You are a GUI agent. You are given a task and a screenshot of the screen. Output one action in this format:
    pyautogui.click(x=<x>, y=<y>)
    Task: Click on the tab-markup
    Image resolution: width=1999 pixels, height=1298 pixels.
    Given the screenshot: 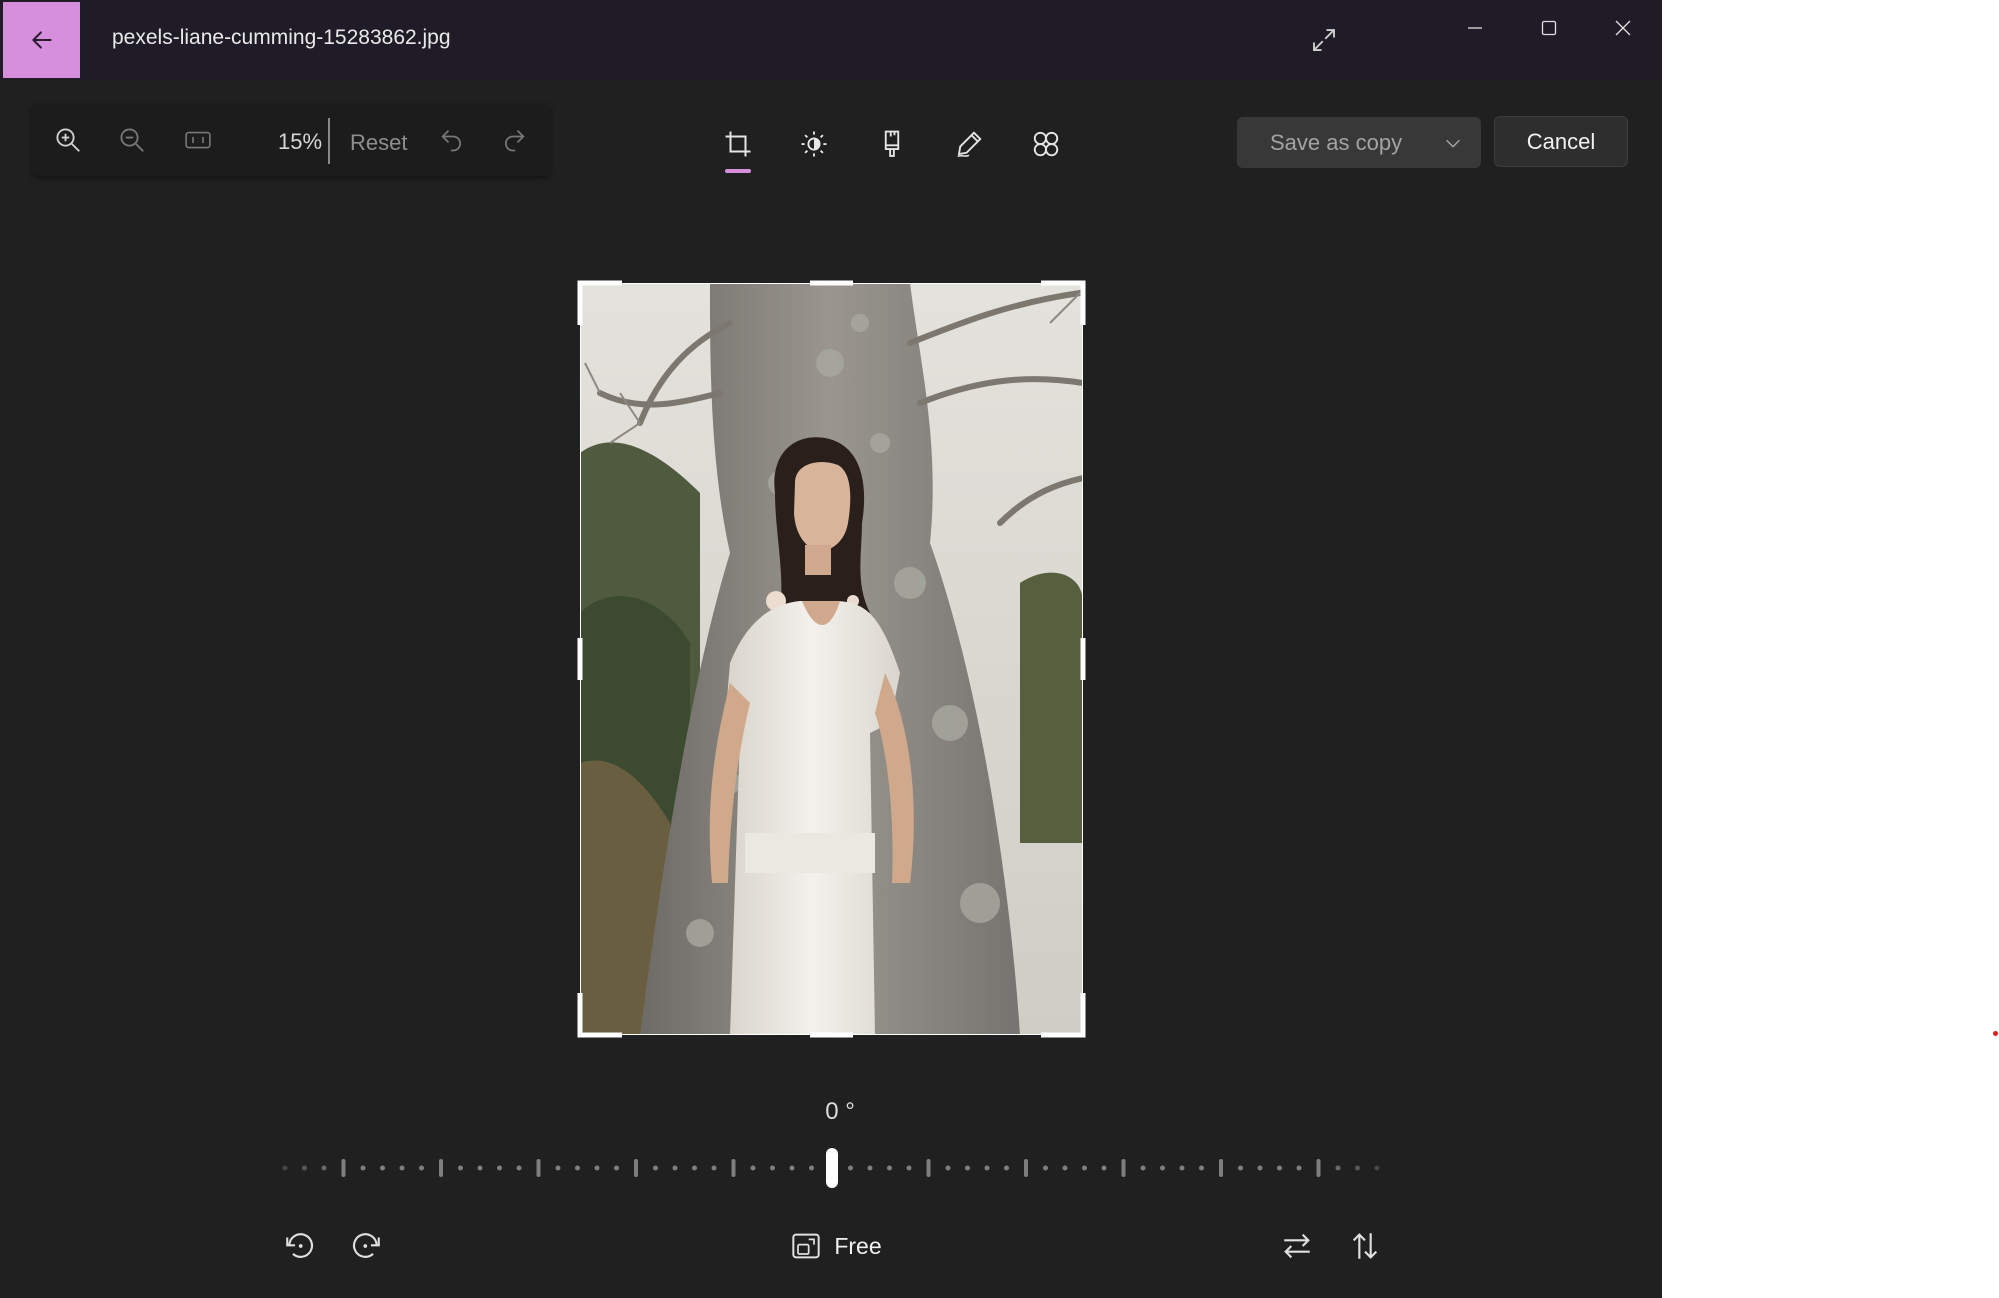 What is the action you would take?
    pyautogui.click(x=969, y=144)
    